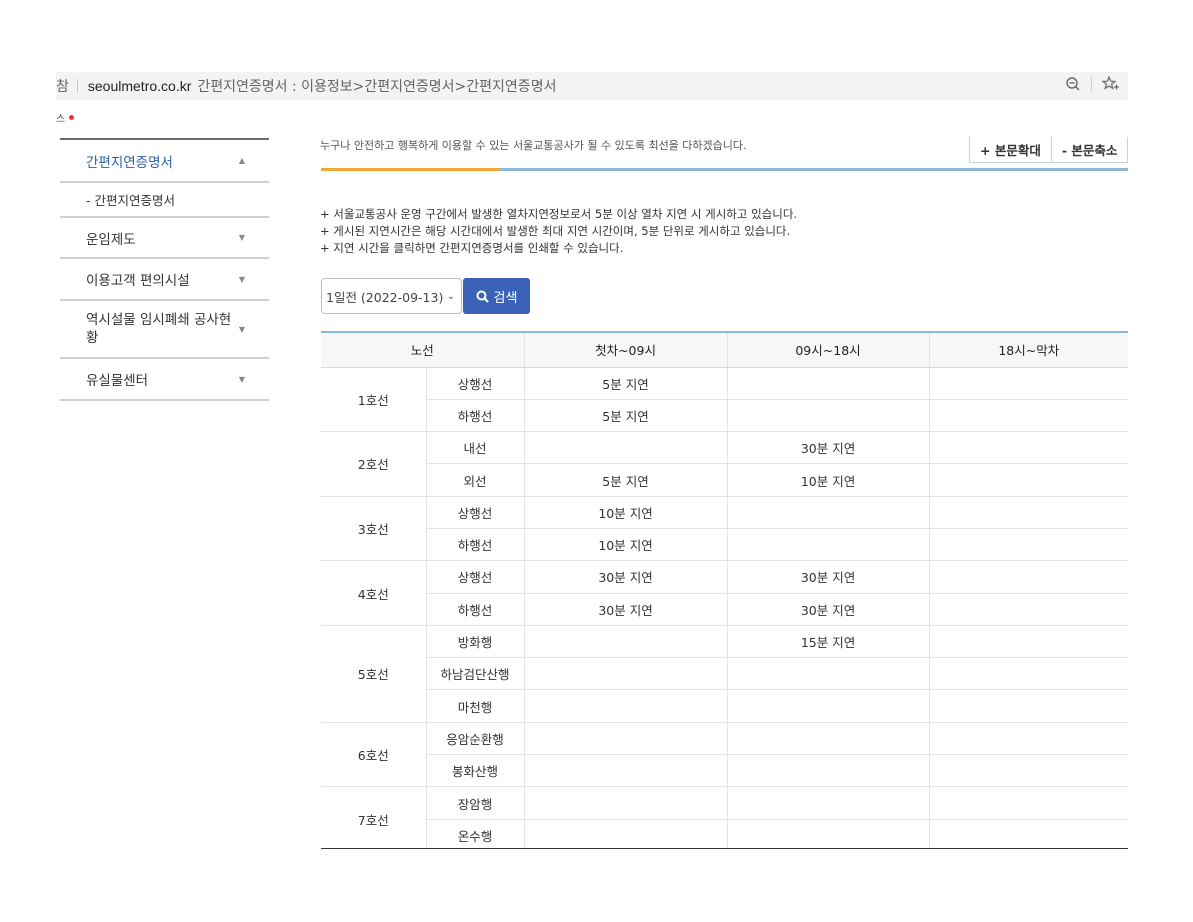  I want to click on line-name-cell: 1호선, so click(373, 400).